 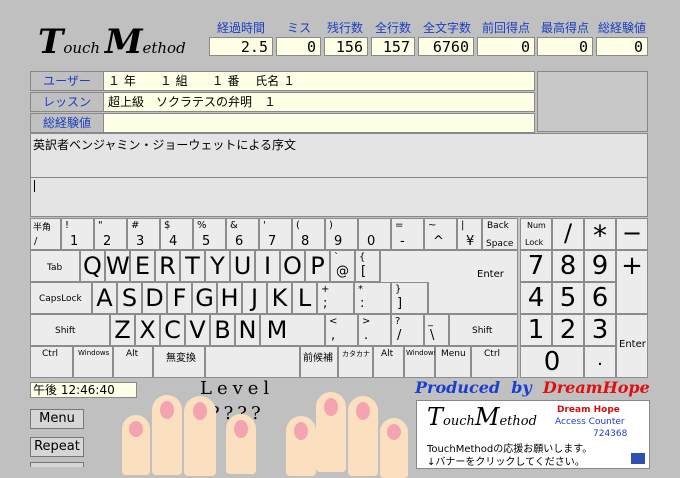 I want to click on key-capslock: CapsLock, so click(x=61, y=298).